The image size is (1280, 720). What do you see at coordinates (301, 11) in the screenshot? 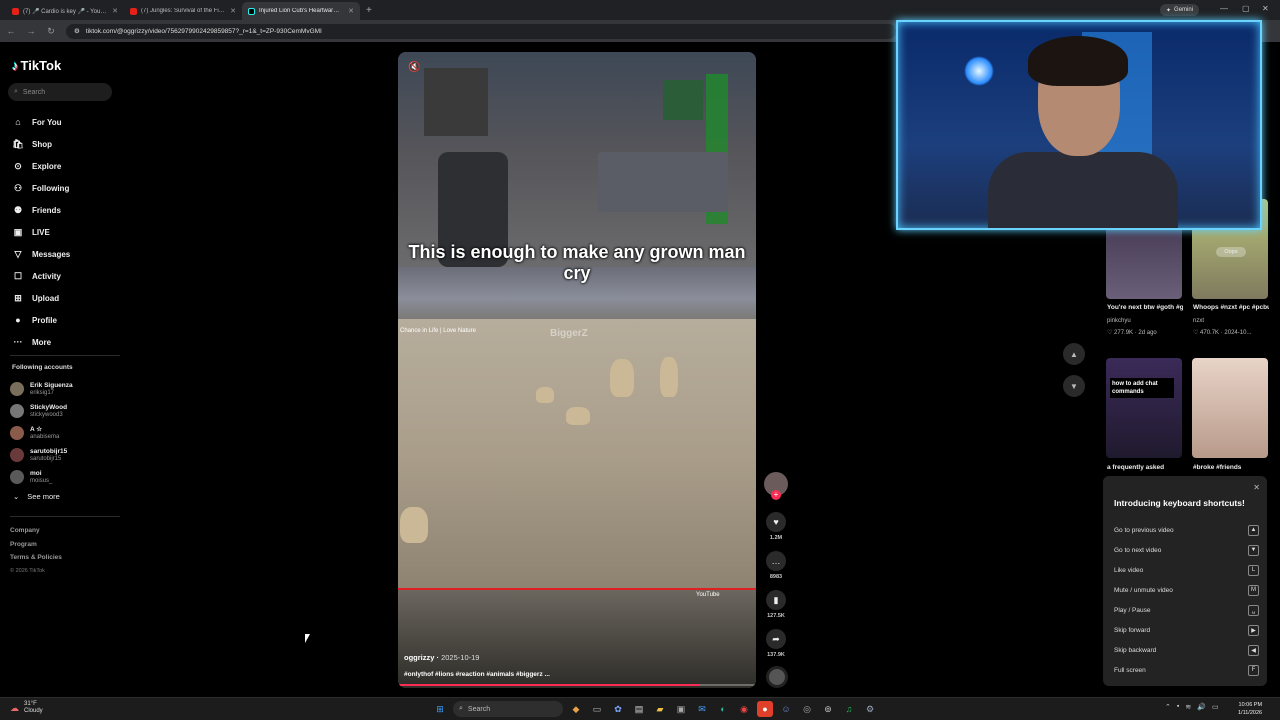
I see `browser-tab-active: Injured Lion Cub's Heartwarming... ✕` at bounding box center [301, 11].